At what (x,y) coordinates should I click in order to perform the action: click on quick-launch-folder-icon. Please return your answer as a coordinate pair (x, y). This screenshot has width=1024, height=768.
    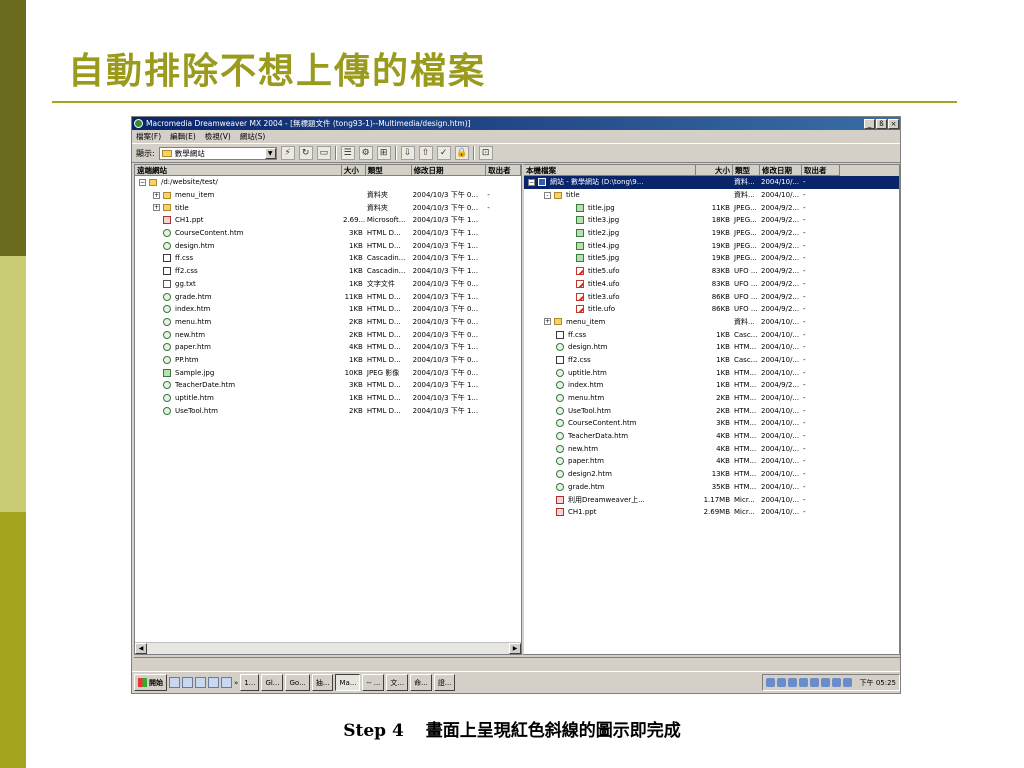
    Looking at the image, I should click on (213, 682).